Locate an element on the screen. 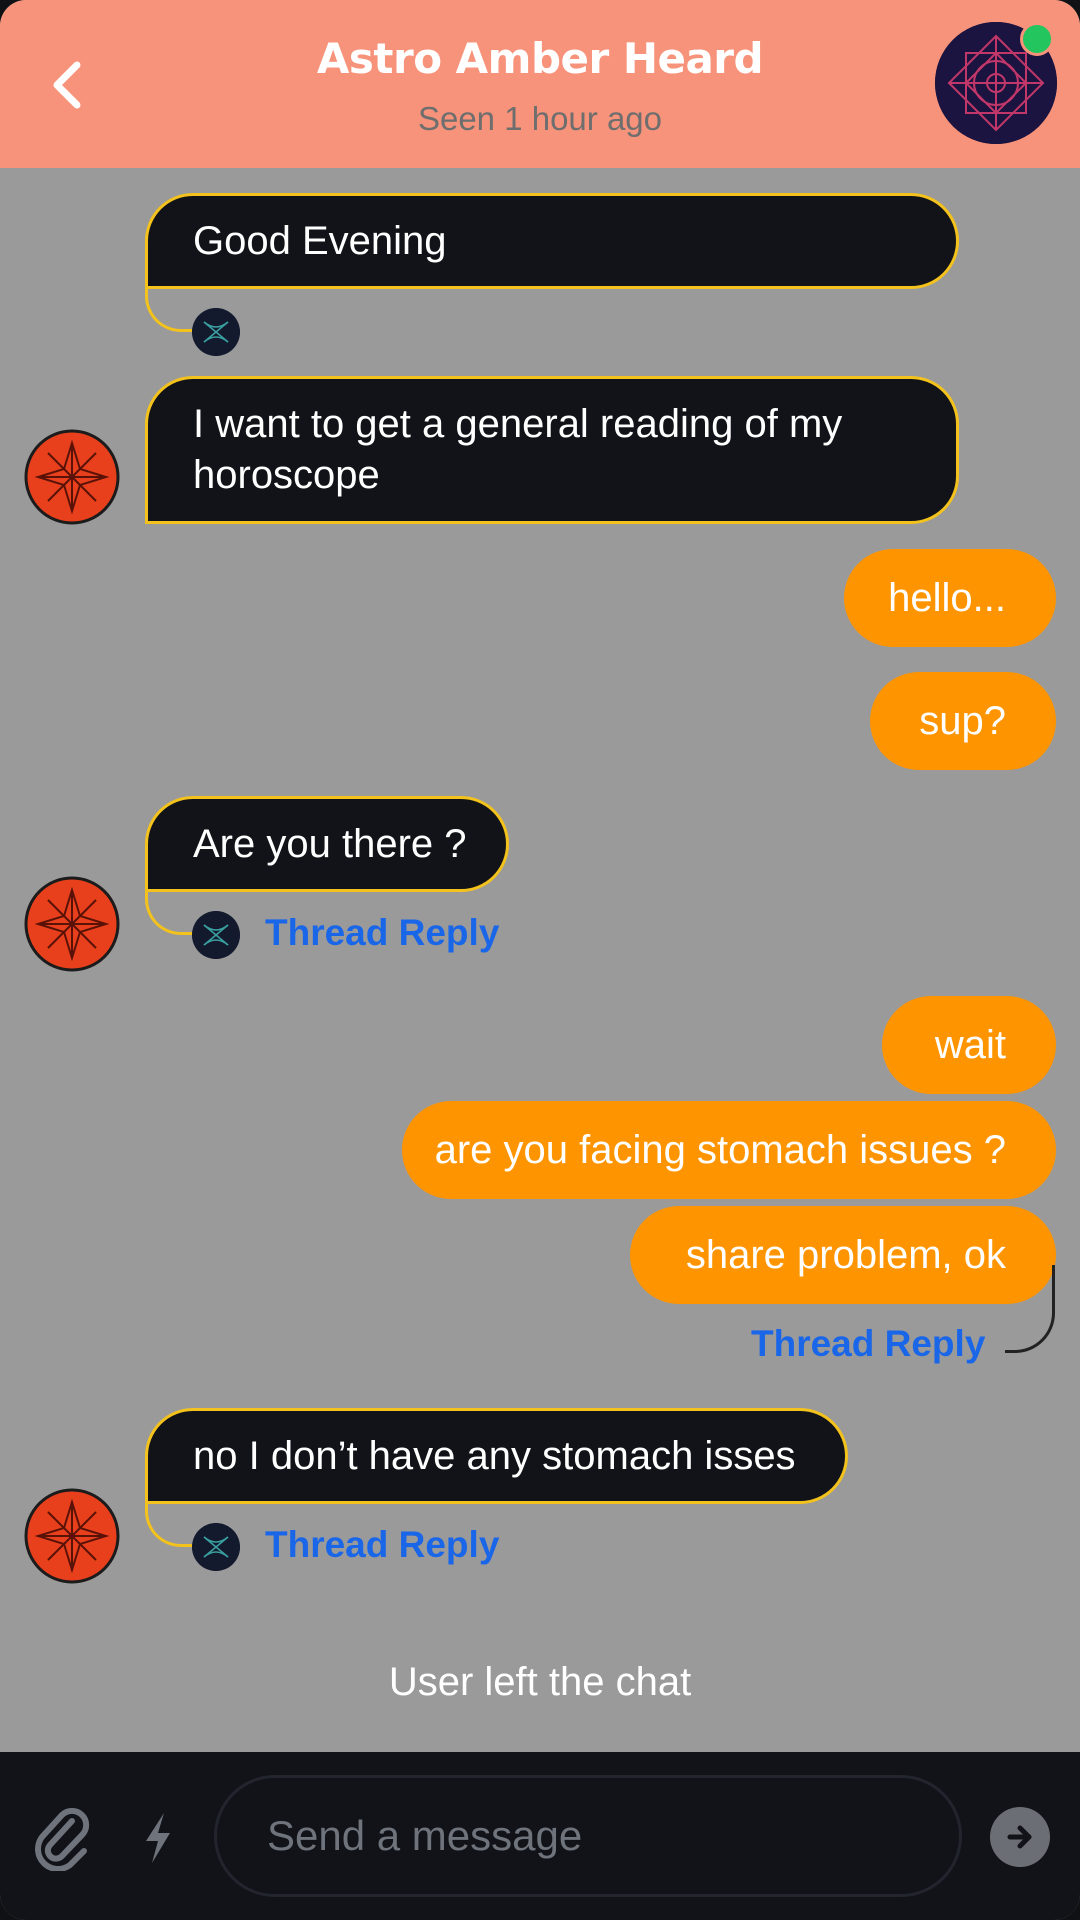 Image resolution: width=1080 pixels, height=1920 pixels. outgoing-message-bubble: share problem, ok is located at coordinates (843, 1255).